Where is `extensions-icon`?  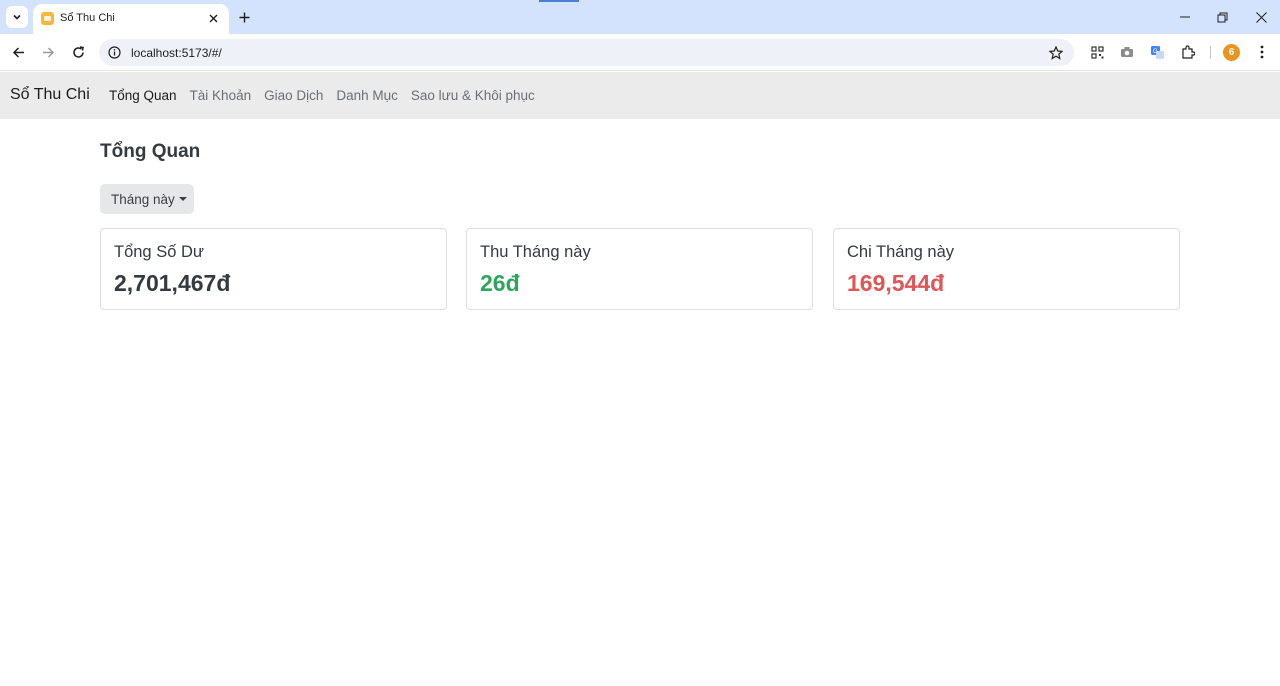 extensions-icon is located at coordinates (1188, 52).